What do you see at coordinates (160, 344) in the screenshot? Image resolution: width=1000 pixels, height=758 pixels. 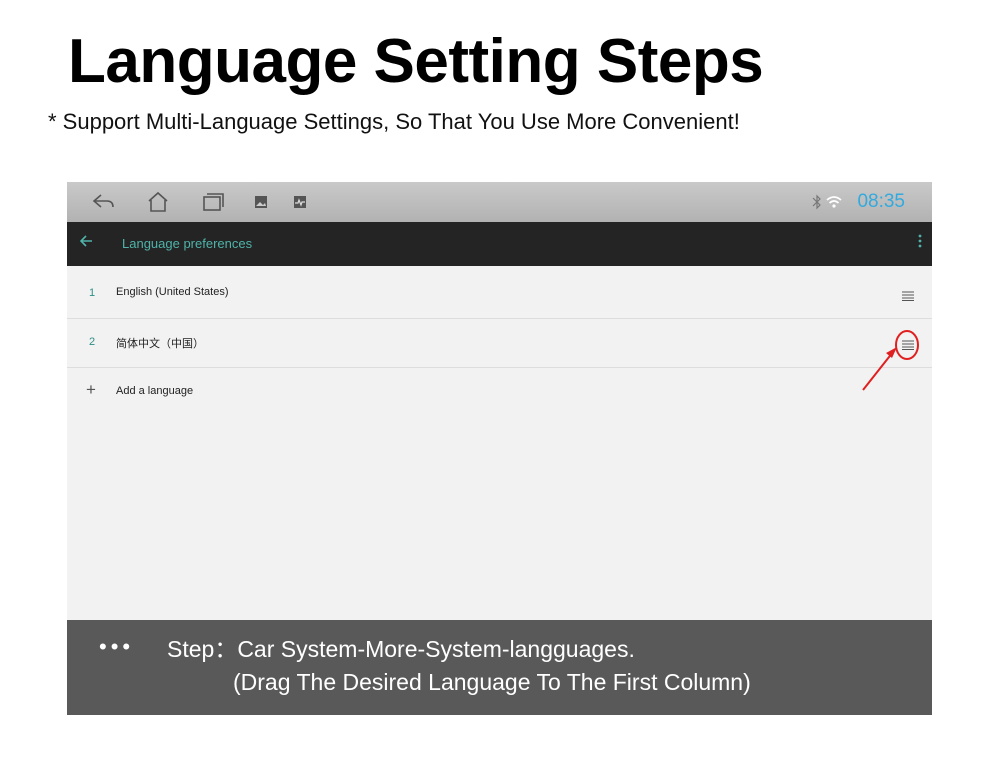 I see `language-name: 简体中文（中国）` at bounding box center [160, 344].